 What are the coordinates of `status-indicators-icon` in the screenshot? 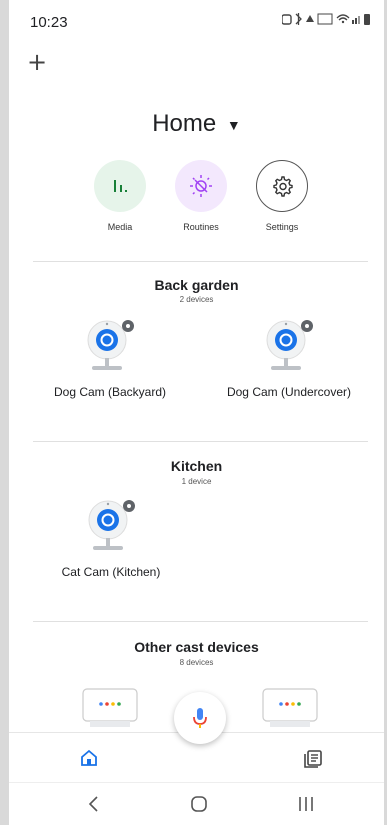 It's located at (325, 19).